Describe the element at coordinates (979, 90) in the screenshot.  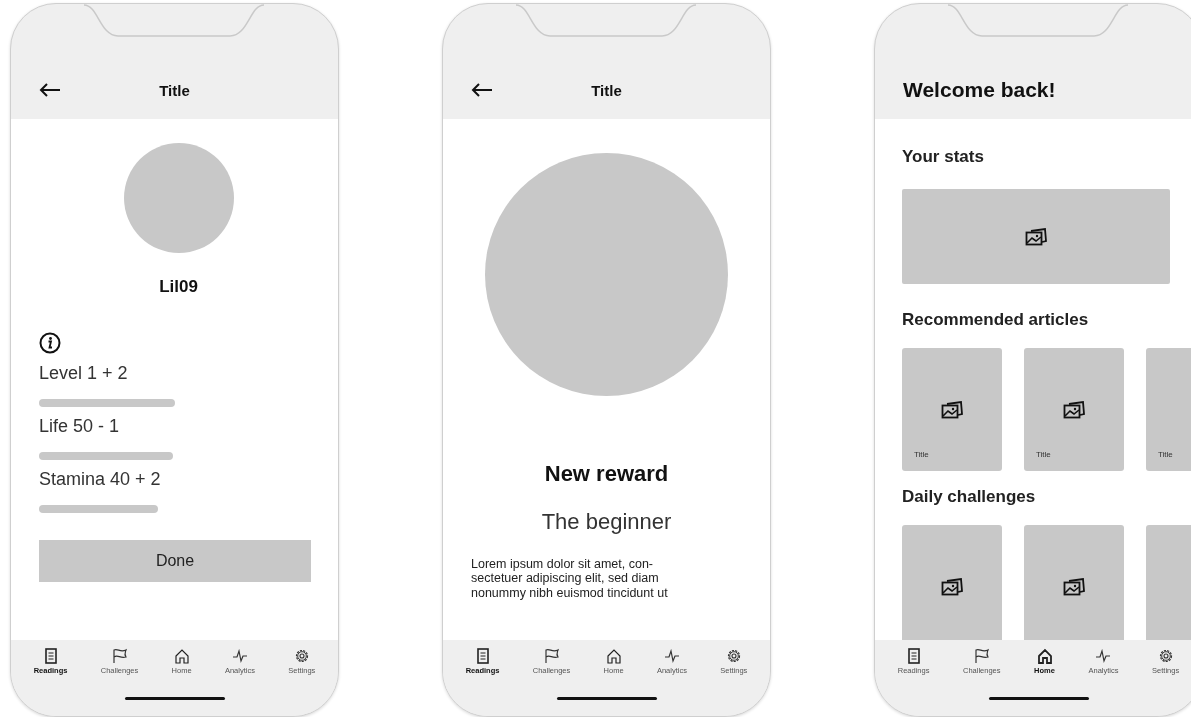
I see `screen-title: Welcome back!` at that location.